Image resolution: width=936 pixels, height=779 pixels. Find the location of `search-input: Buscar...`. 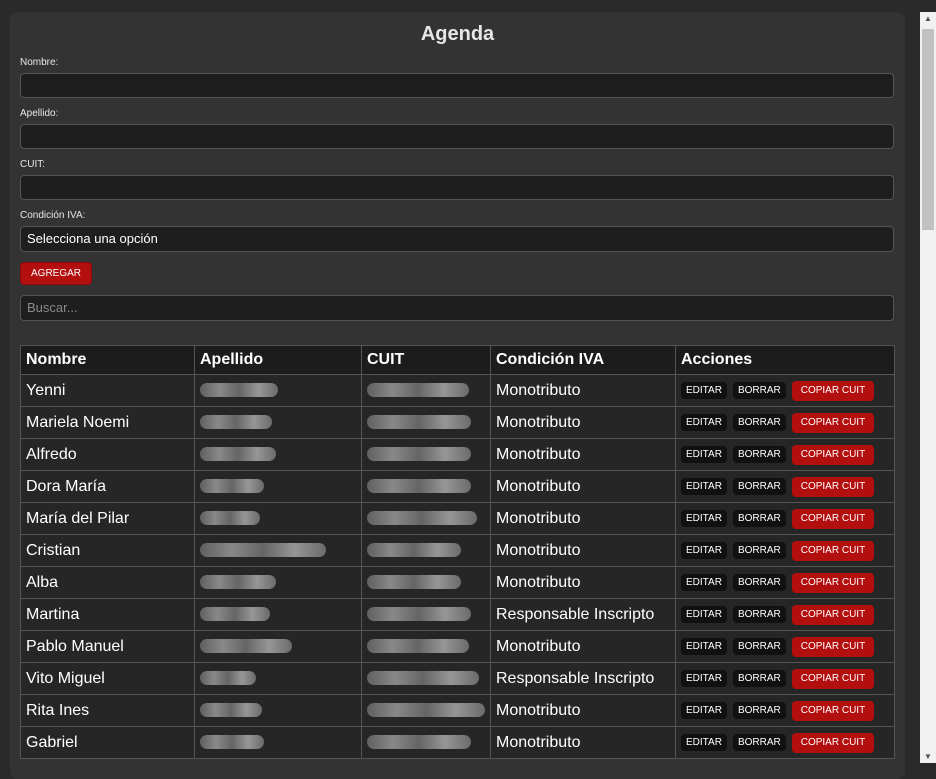

search-input: Buscar... is located at coordinates (457, 308).